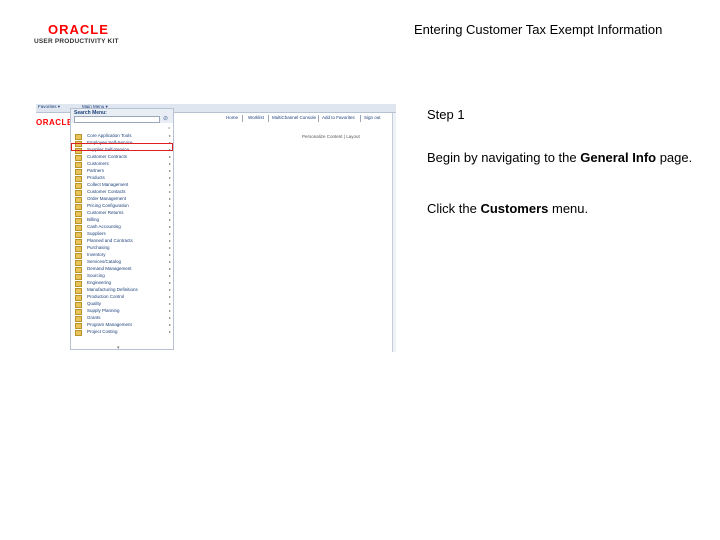 The height and width of the screenshot is (540, 720). I want to click on menu-item: Services/Catalog ▸, so click(122, 262).